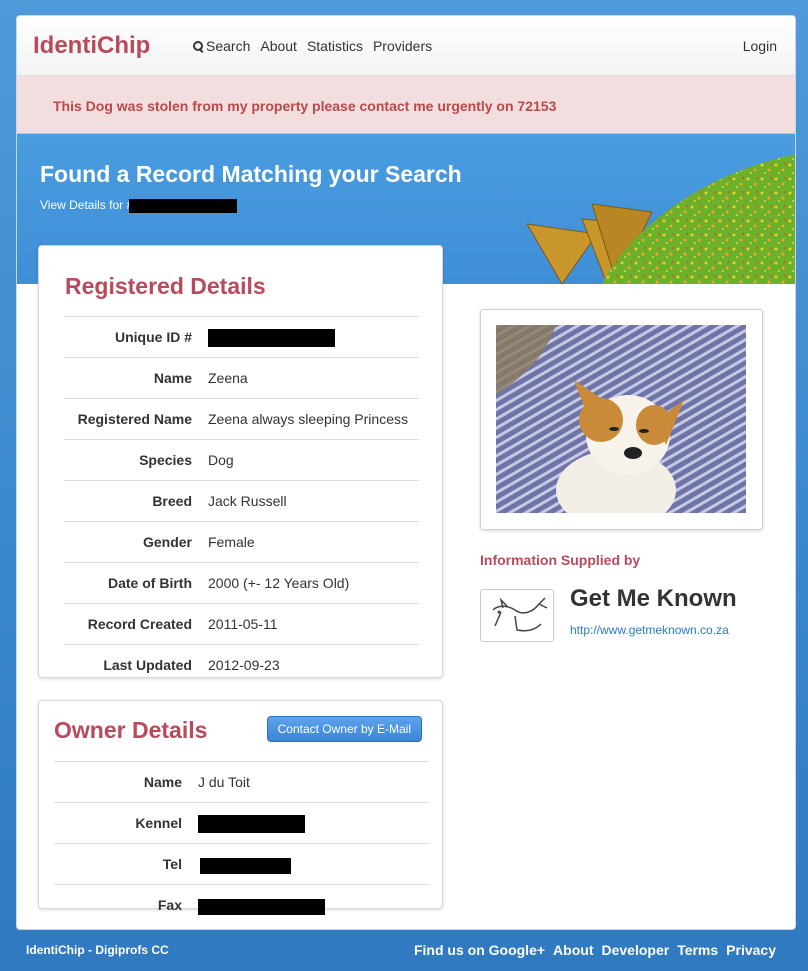  I want to click on table-row: Species Dog, so click(241, 460).